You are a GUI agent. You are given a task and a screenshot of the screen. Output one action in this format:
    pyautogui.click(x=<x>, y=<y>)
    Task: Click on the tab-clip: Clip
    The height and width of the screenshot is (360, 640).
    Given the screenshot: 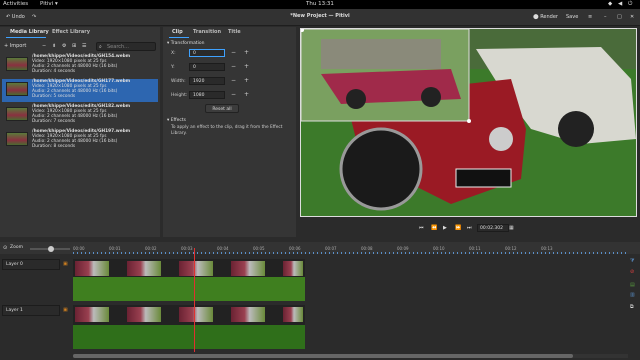 What is the action you would take?
    pyautogui.click(x=177, y=32)
    